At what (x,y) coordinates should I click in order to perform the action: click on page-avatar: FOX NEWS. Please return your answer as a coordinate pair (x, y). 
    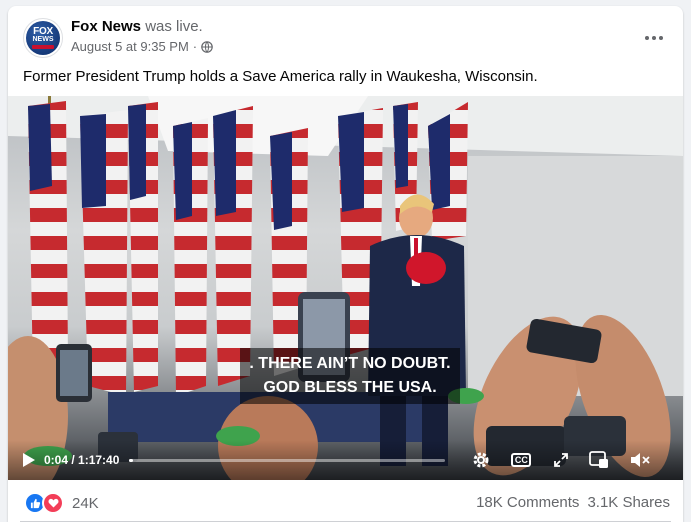
    Looking at the image, I should click on (43, 38).